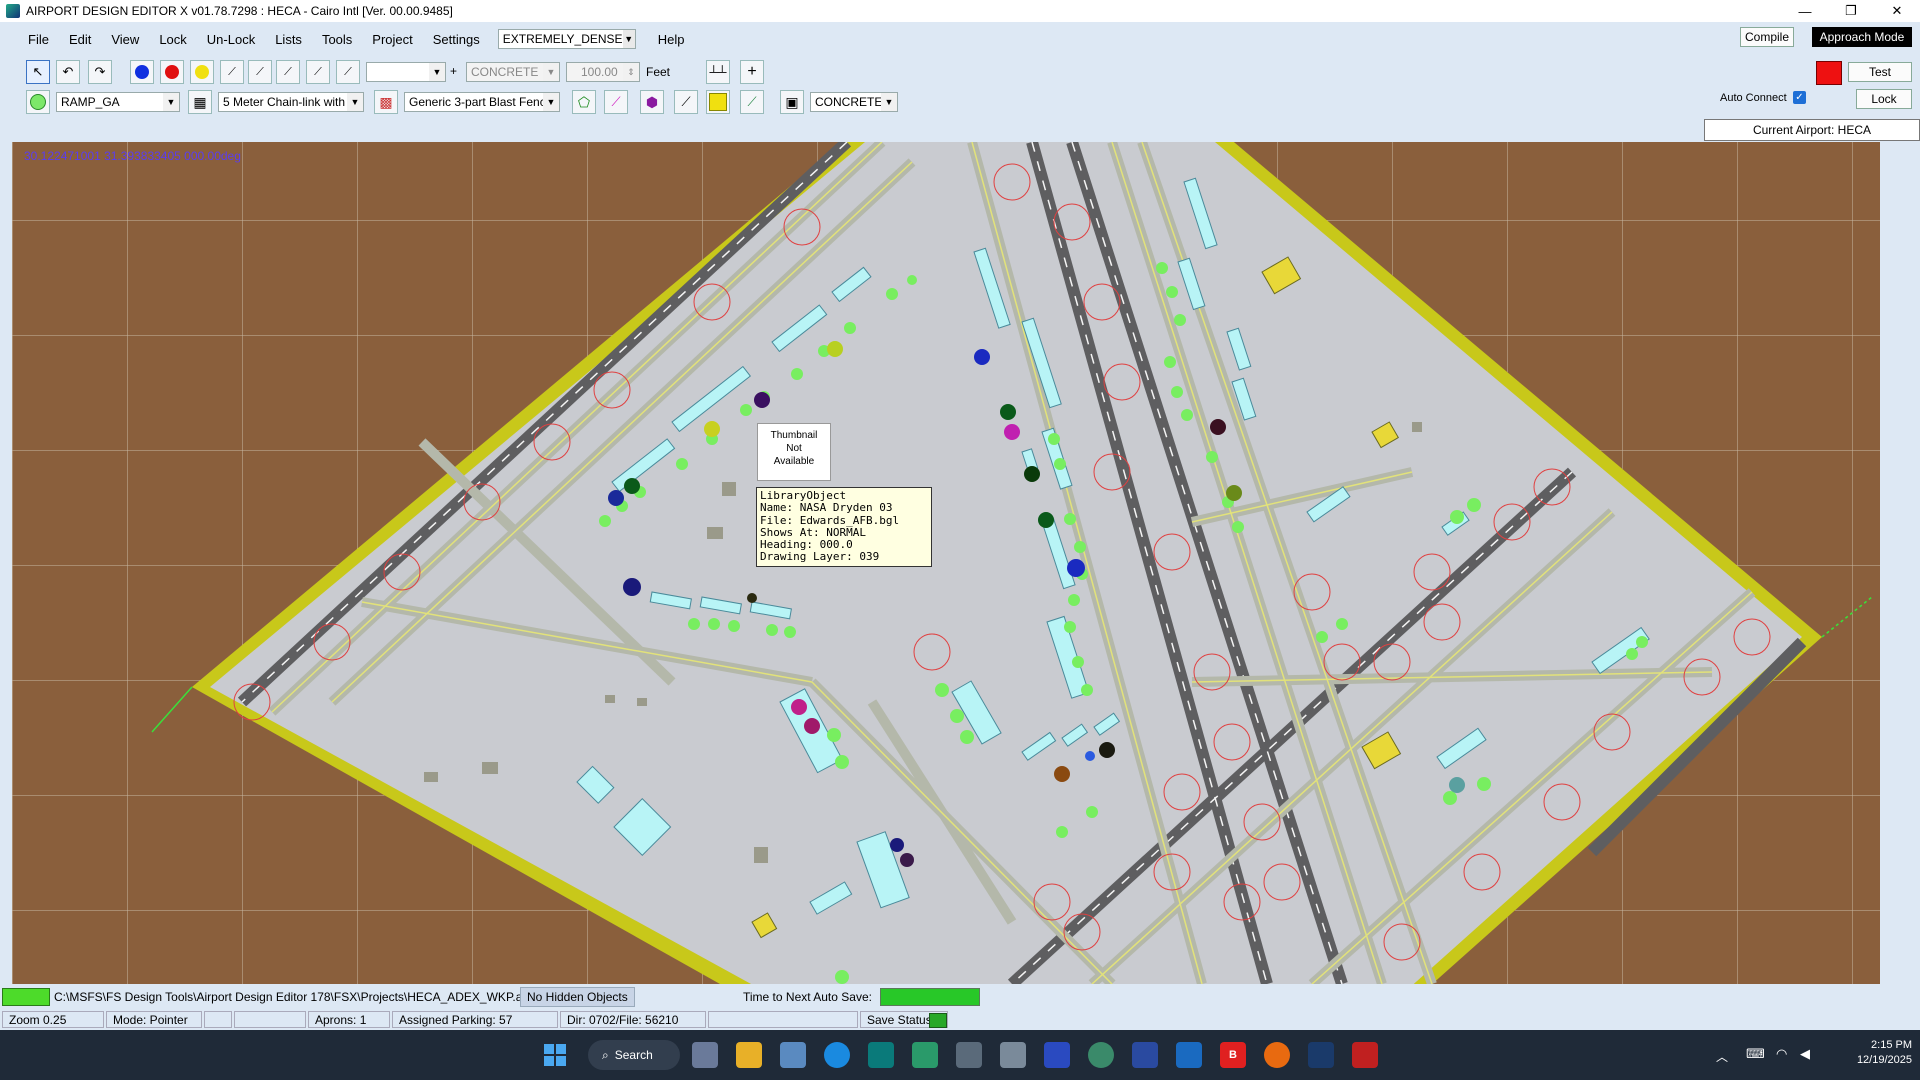 Image resolution: width=1920 pixels, height=1080 pixels. What do you see at coordinates (792, 102) in the screenshot?
I see `select-area-button: ▣` at bounding box center [792, 102].